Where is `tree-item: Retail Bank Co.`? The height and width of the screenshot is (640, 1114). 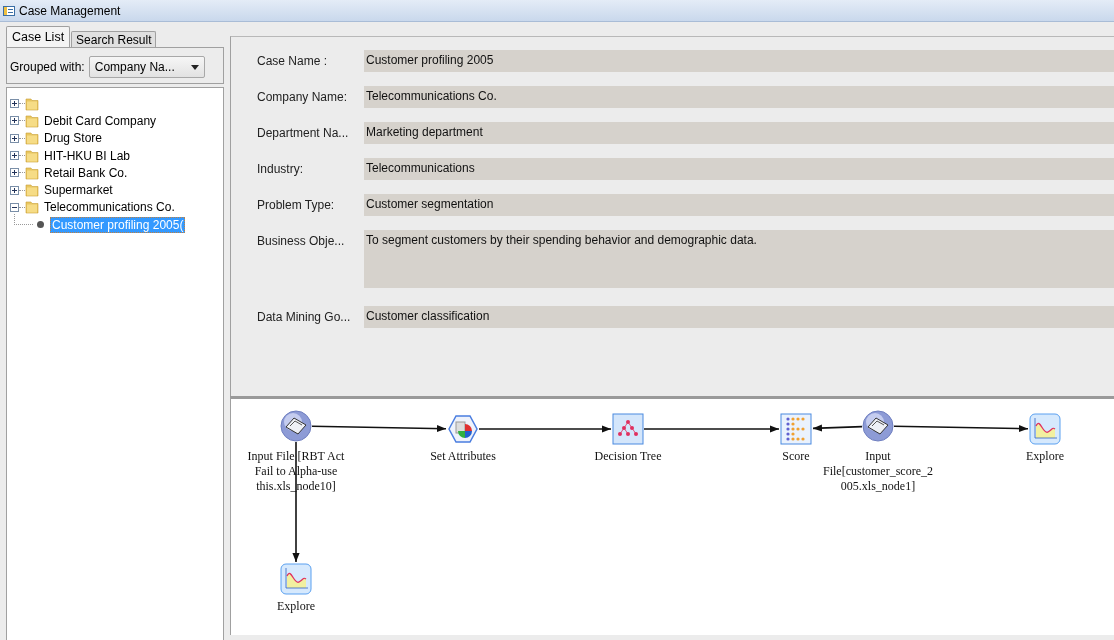 tree-item: Retail Bank Co. is located at coordinates (86, 172).